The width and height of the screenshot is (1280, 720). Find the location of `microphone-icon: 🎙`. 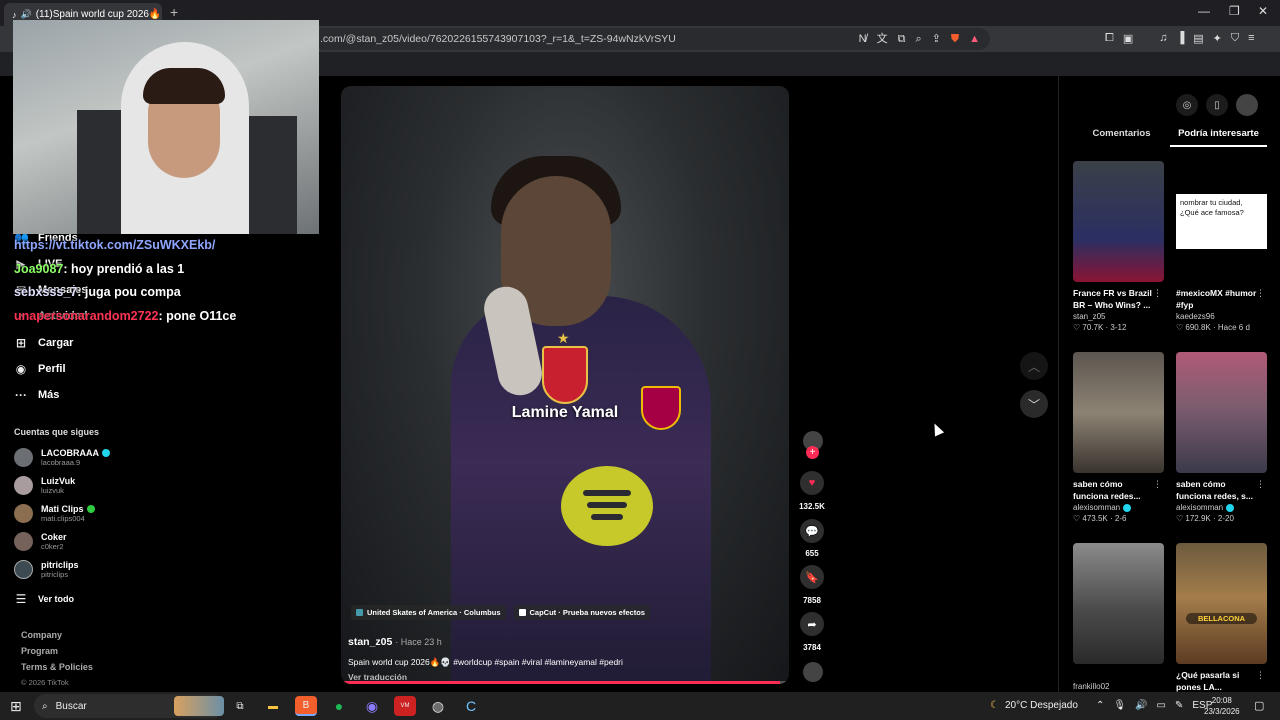

microphone-icon: 🎙 is located at coordinates (1119, 705).